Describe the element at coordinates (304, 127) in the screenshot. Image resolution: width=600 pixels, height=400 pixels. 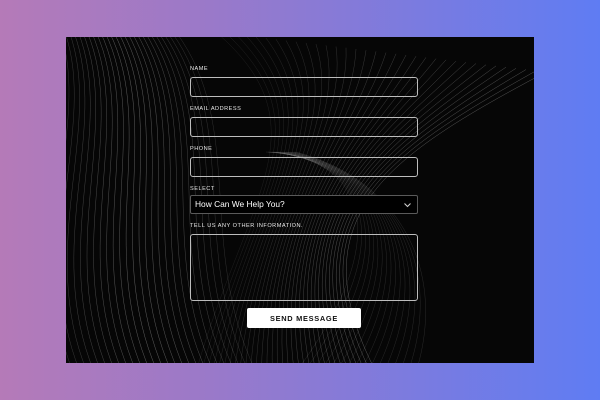
I see `email-input` at that location.